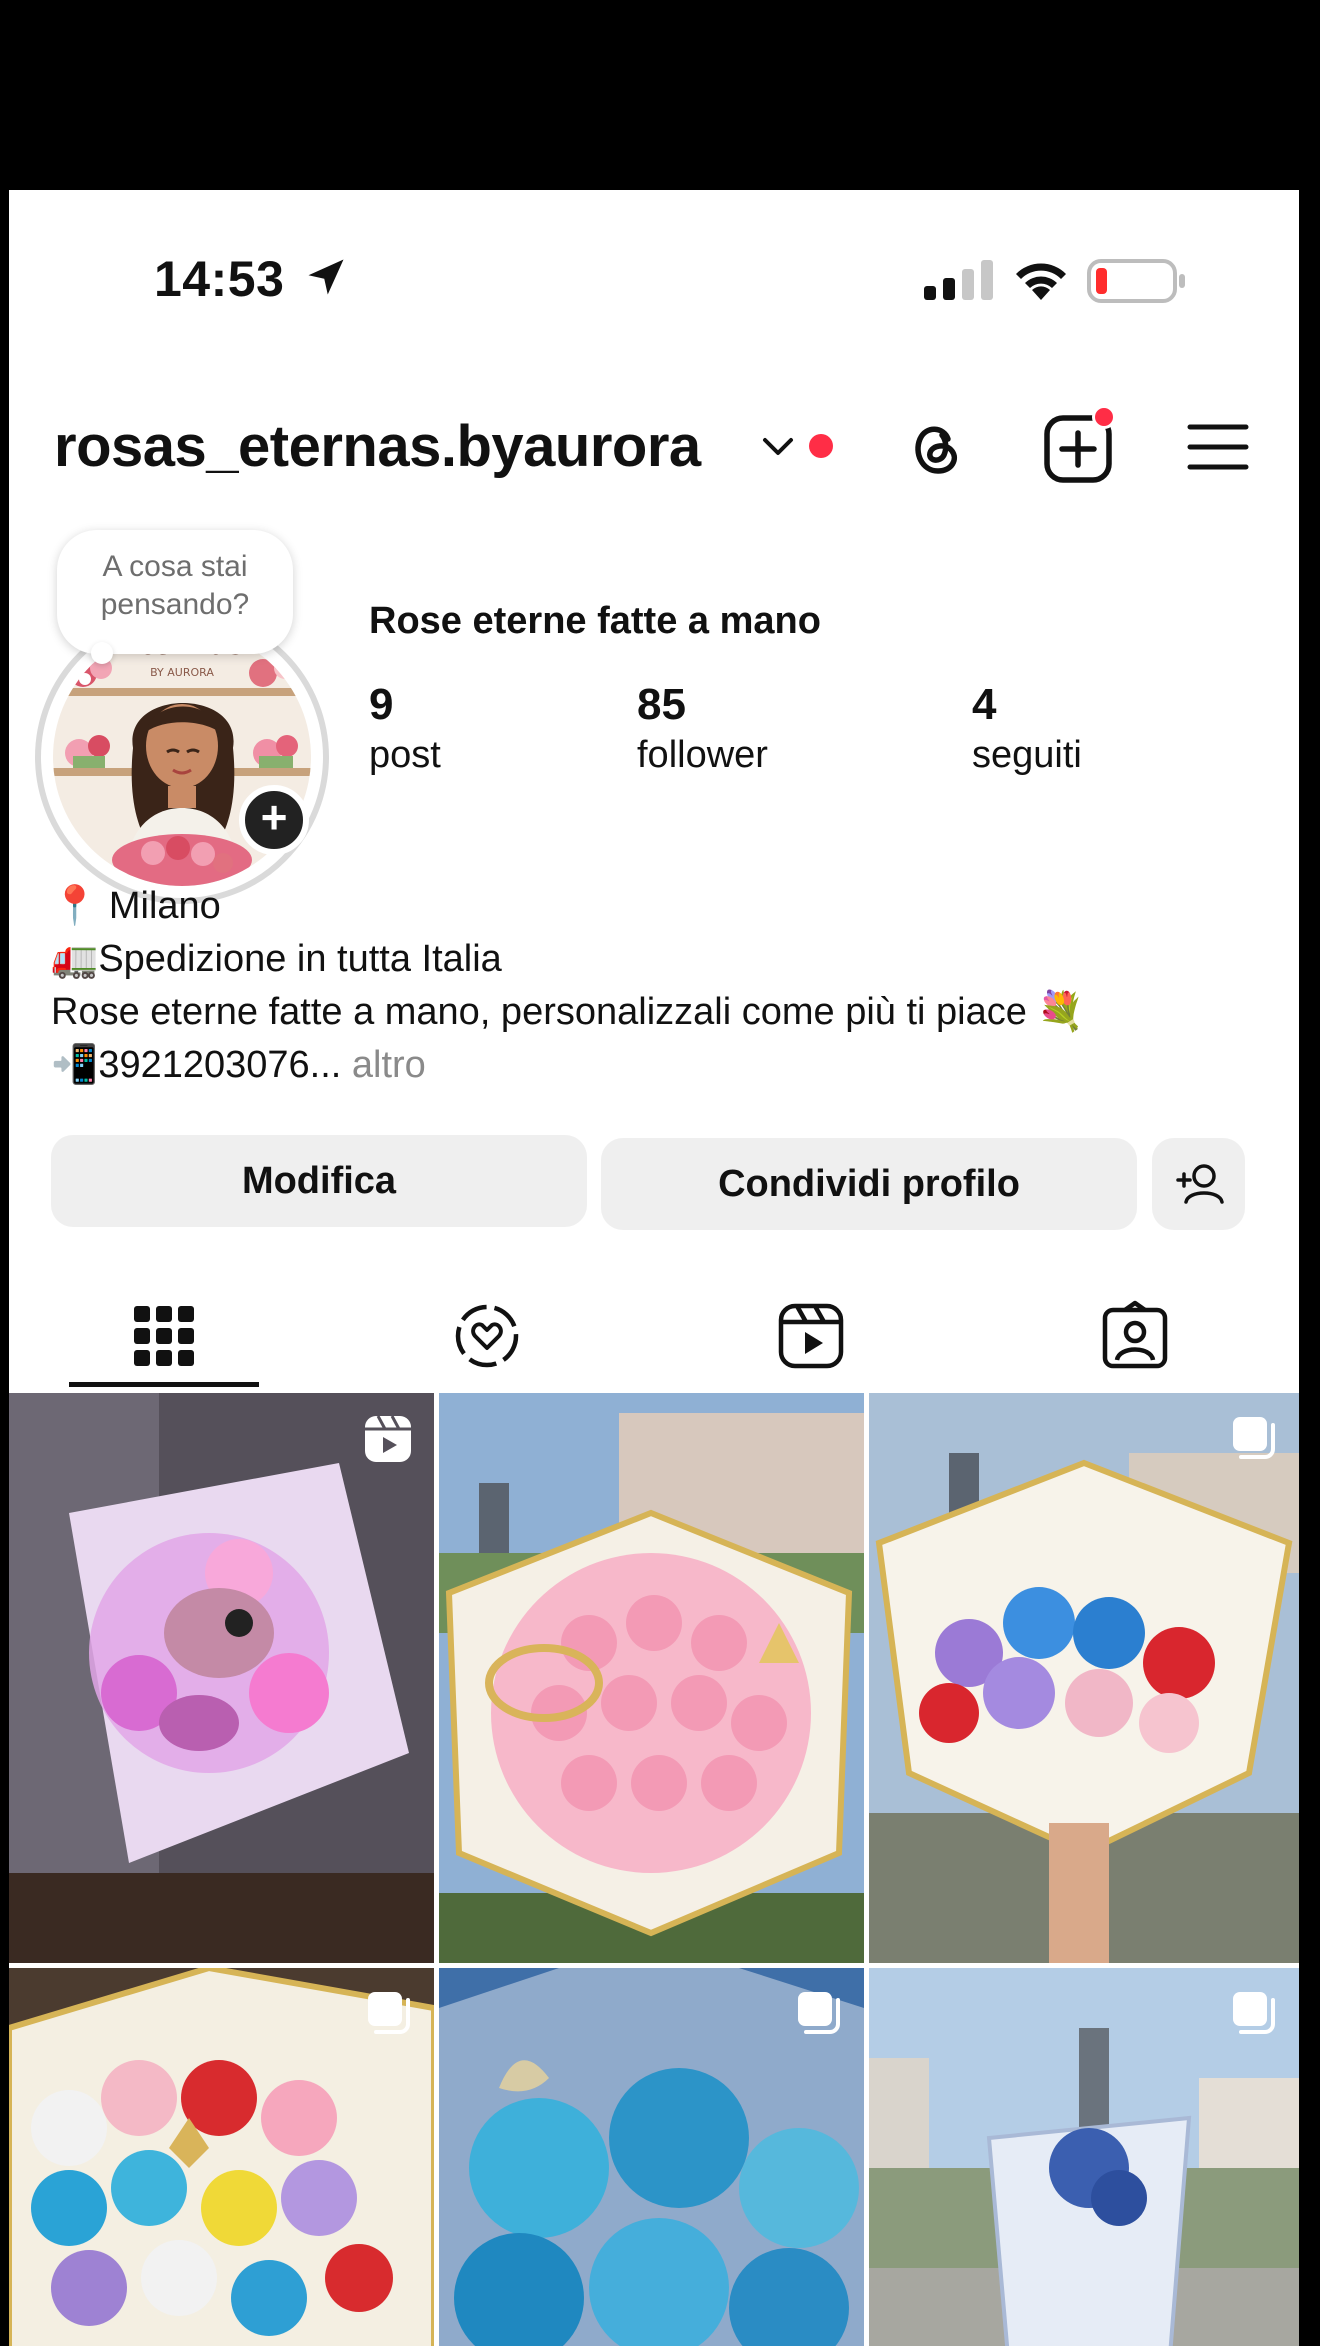 The width and height of the screenshot is (1320, 2346). I want to click on avatar-subcaption: BY AURORA, so click(182, 672).